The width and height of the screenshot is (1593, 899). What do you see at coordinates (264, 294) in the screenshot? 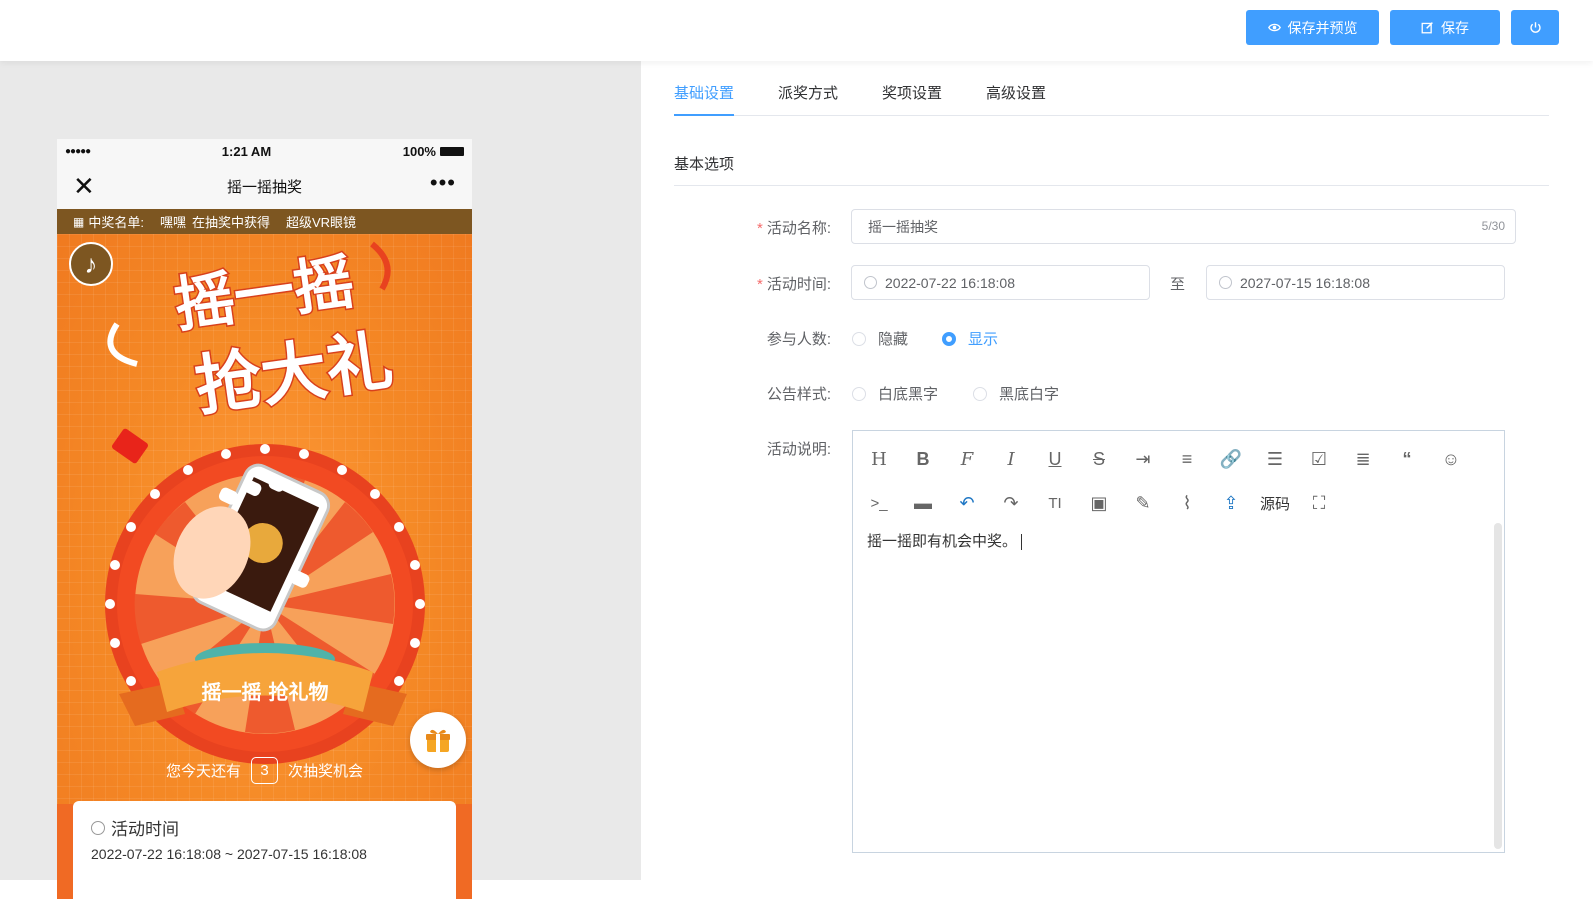
I see `poster-title-line1: 摇一摇` at bounding box center [264, 294].